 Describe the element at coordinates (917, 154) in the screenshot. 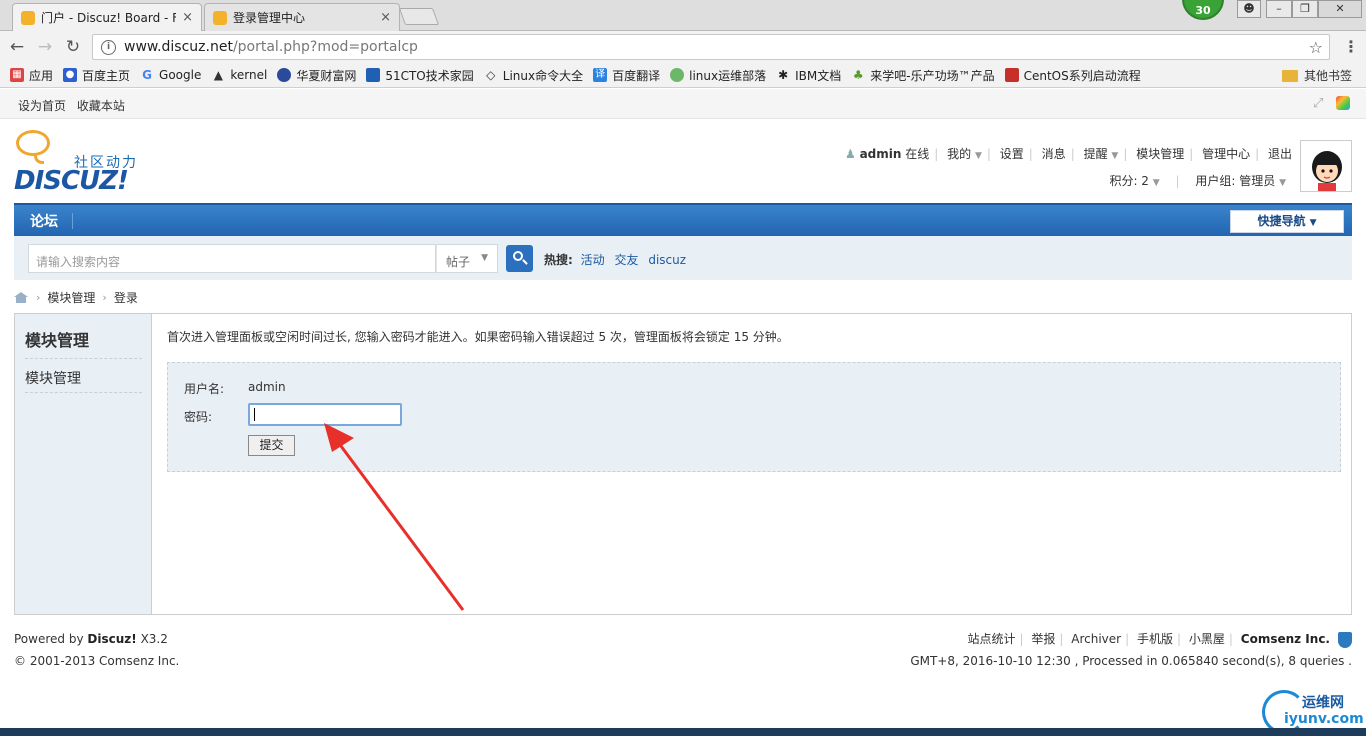

I see `online-status: 在线` at that location.